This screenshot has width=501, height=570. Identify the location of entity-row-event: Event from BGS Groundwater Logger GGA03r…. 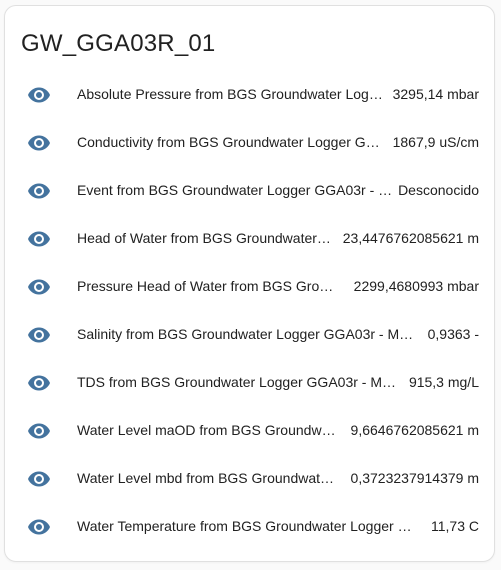
(250, 191).